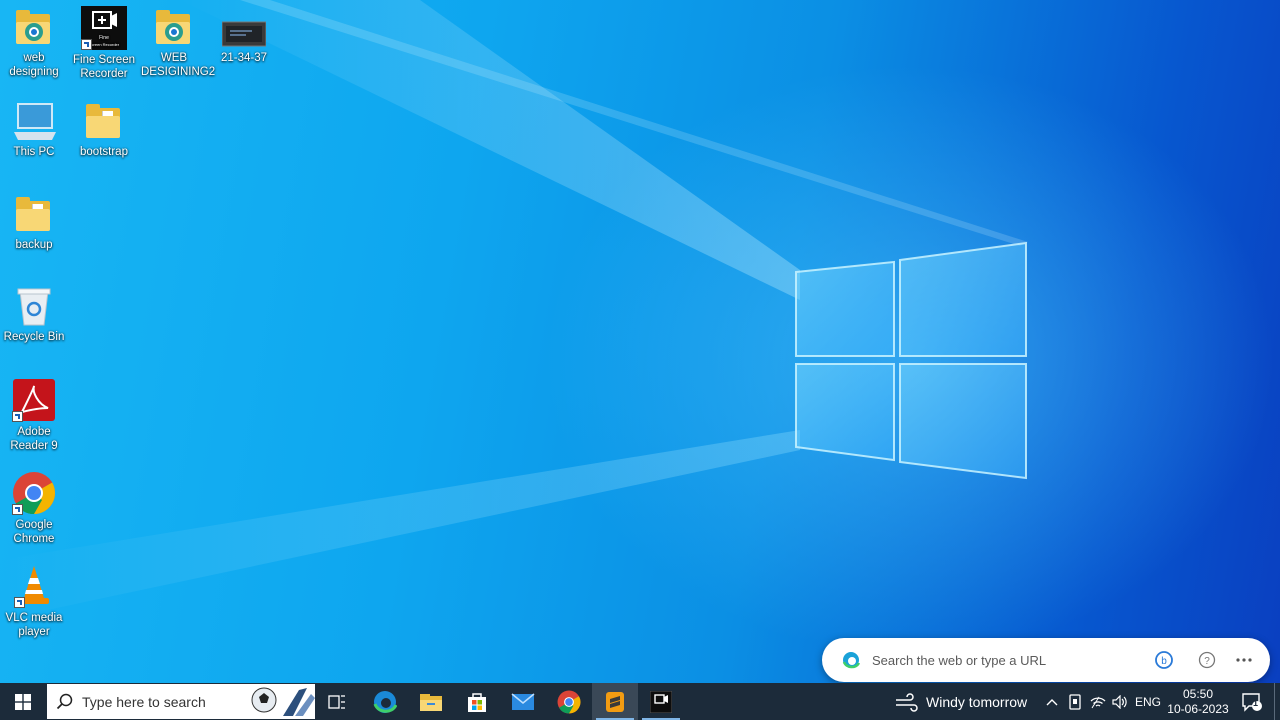 The height and width of the screenshot is (720, 1280). I want to click on task-view-icon, so click(336, 701).